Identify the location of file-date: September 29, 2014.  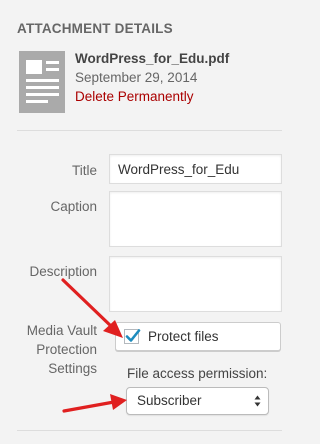
(136, 77).